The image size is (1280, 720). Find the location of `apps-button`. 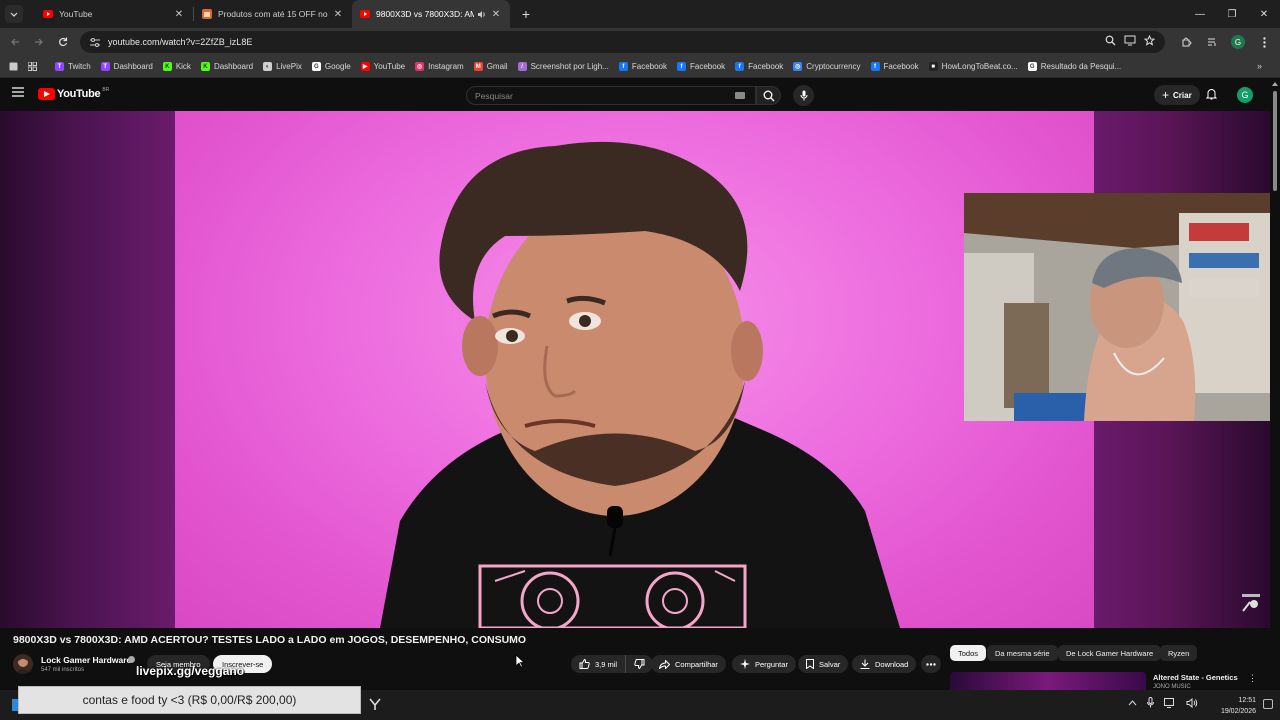

apps-button is located at coordinates (32, 67).